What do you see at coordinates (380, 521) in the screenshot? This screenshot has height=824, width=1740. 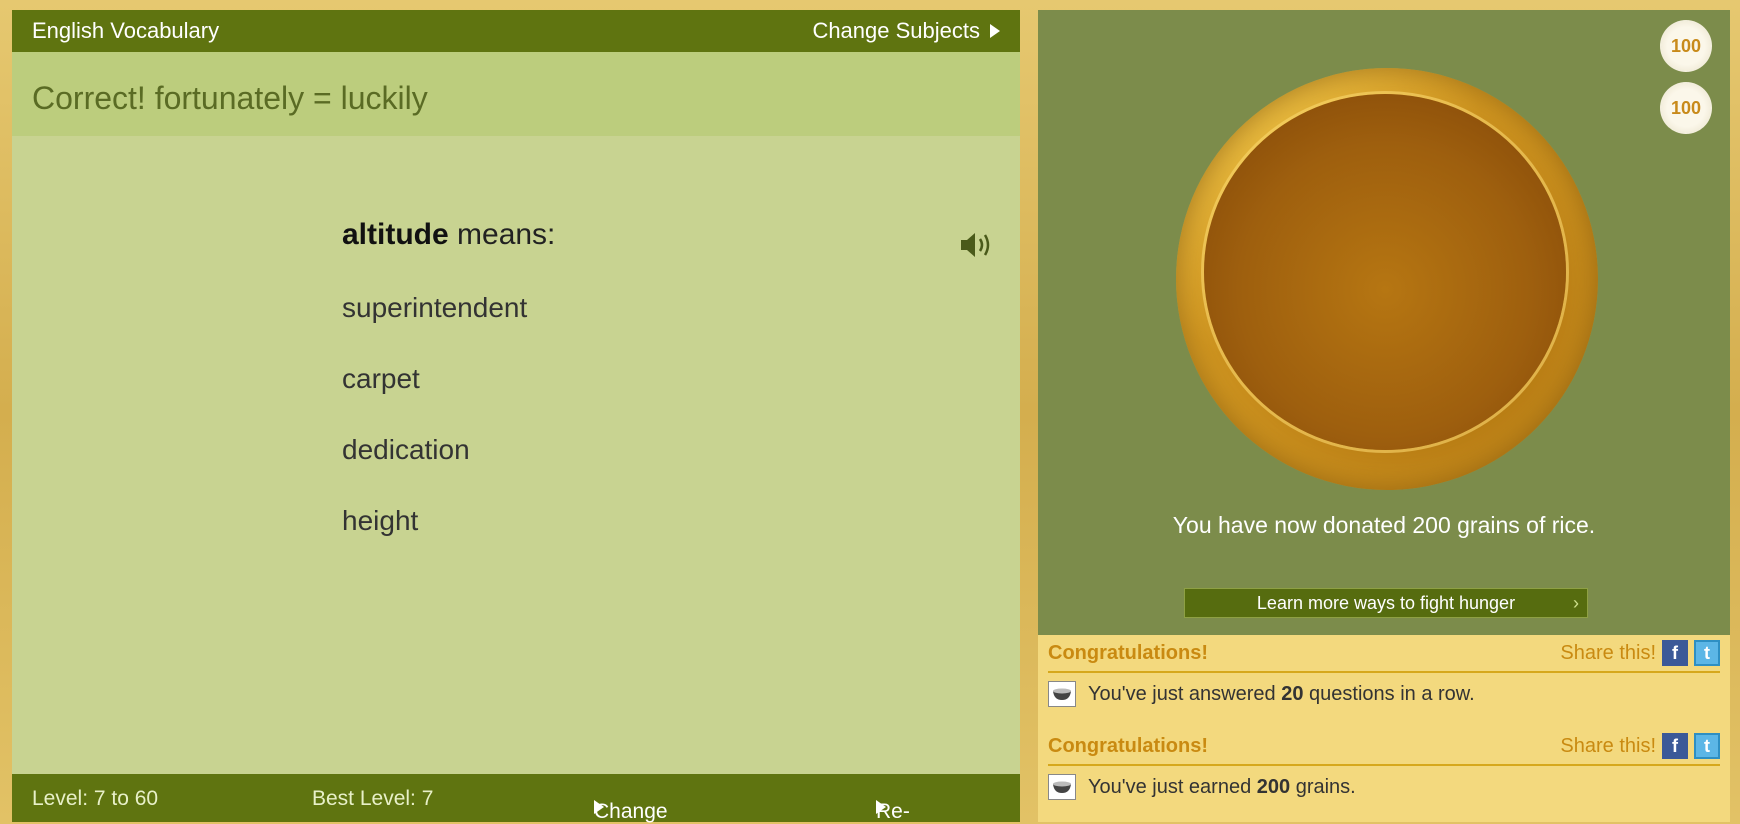 I see `answer-choice: height` at bounding box center [380, 521].